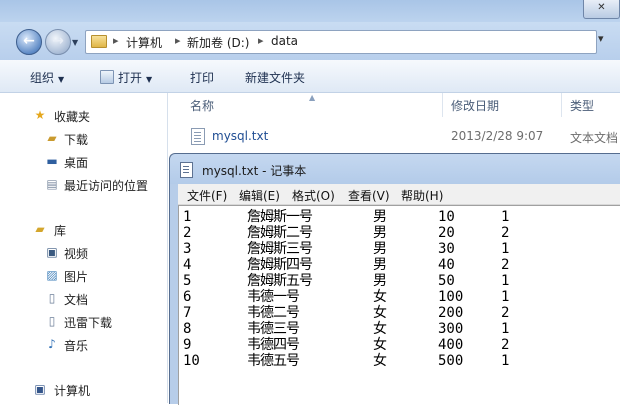  What do you see at coordinates (284, 41) in the screenshot?
I see `breadcrumb-data: data` at bounding box center [284, 41].